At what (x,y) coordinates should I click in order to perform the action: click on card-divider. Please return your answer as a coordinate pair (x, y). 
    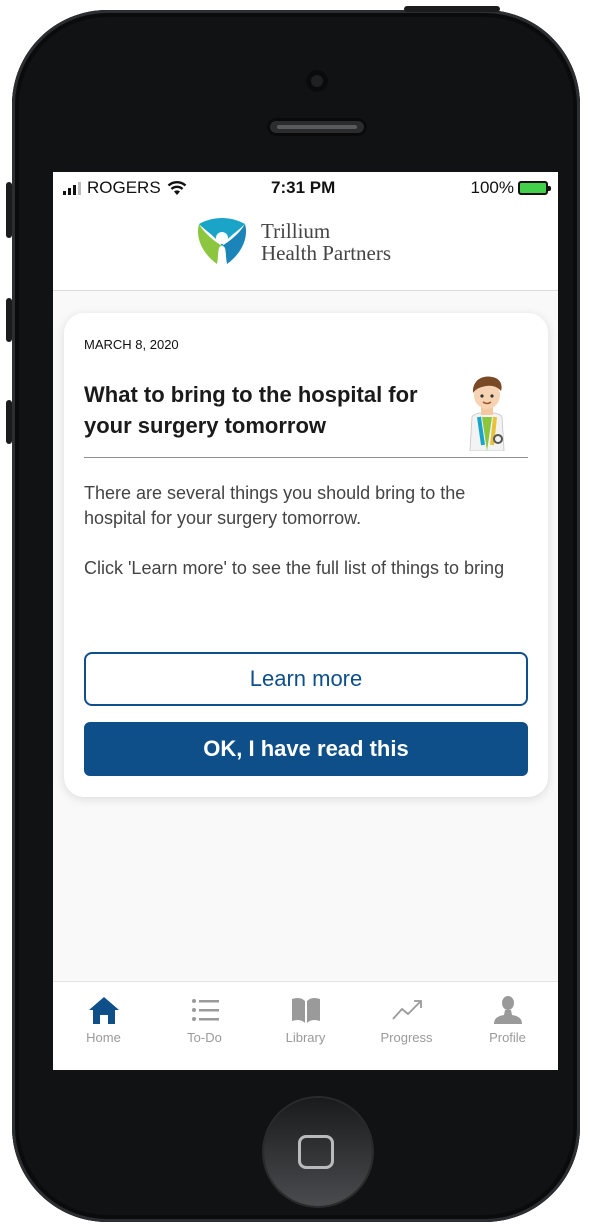
    Looking at the image, I should click on (306, 457).